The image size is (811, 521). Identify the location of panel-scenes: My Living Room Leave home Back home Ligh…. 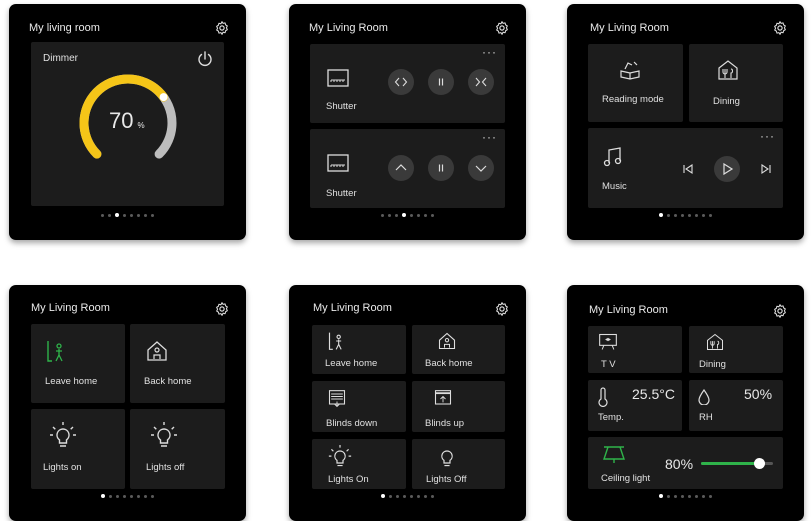
(127, 403).